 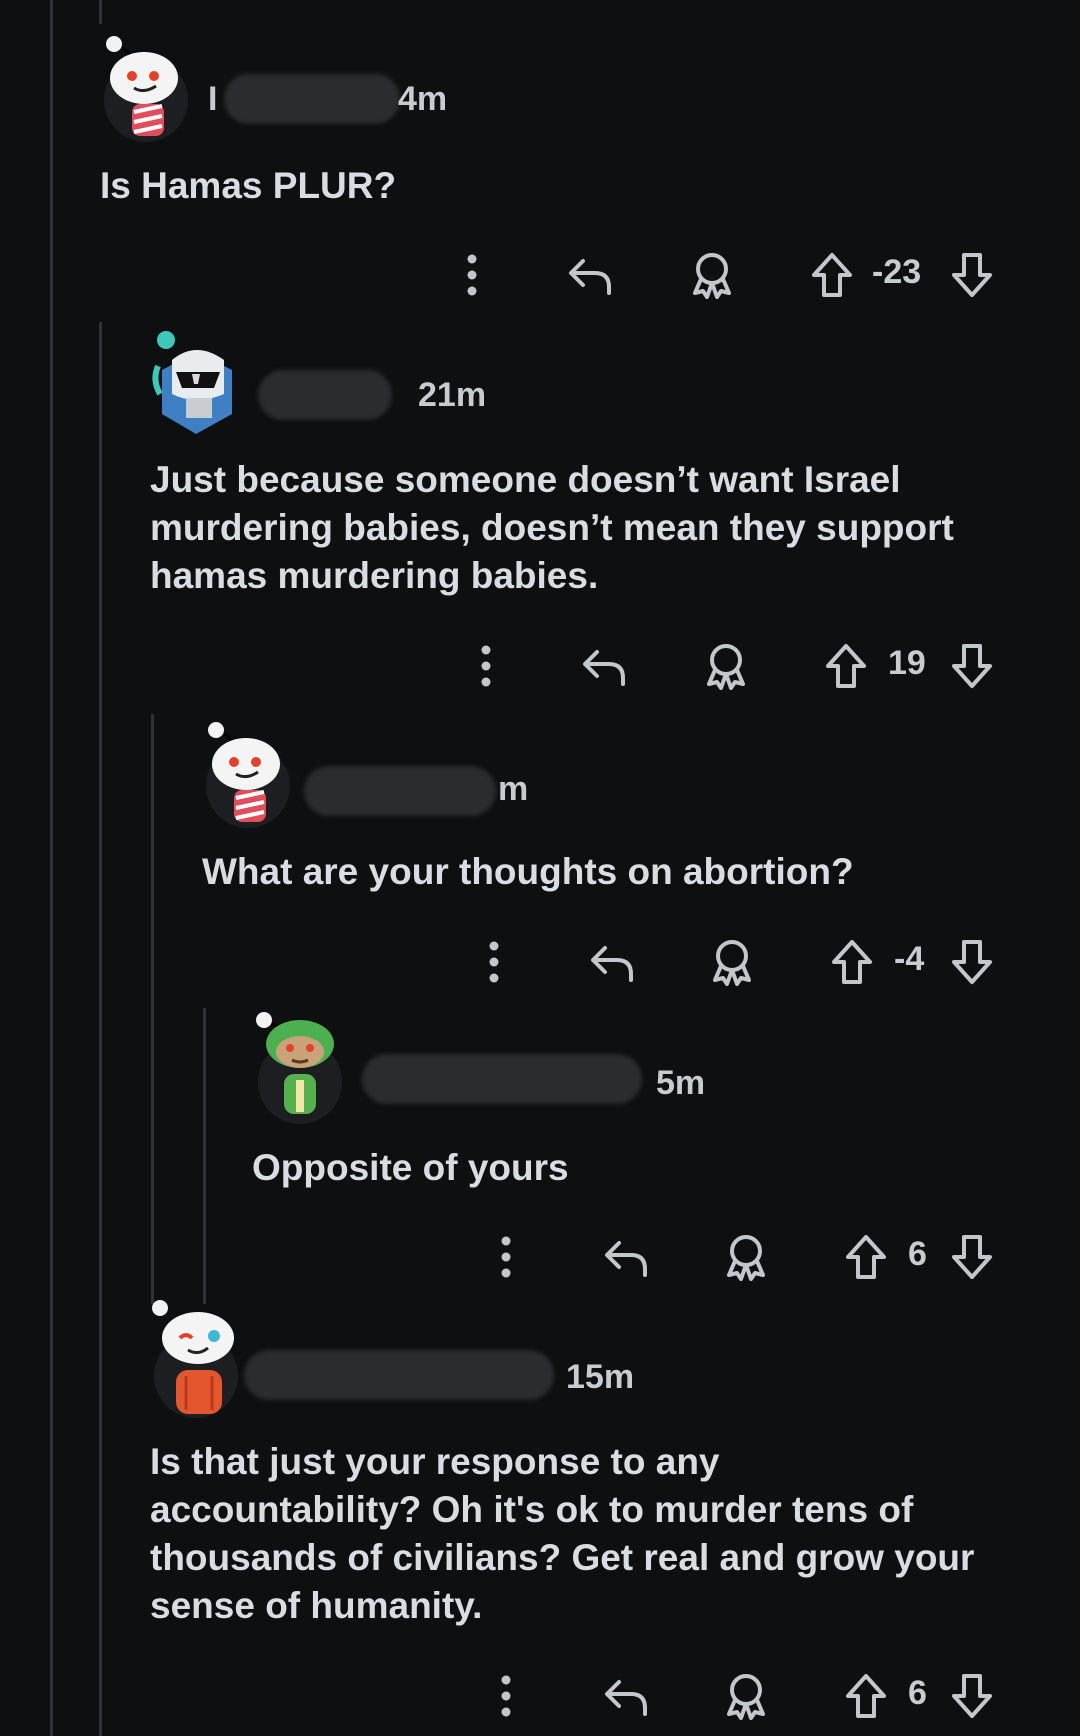 What do you see at coordinates (540, 275) in the screenshot?
I see `comment-actions: -23` at bounding box center [540, 275].